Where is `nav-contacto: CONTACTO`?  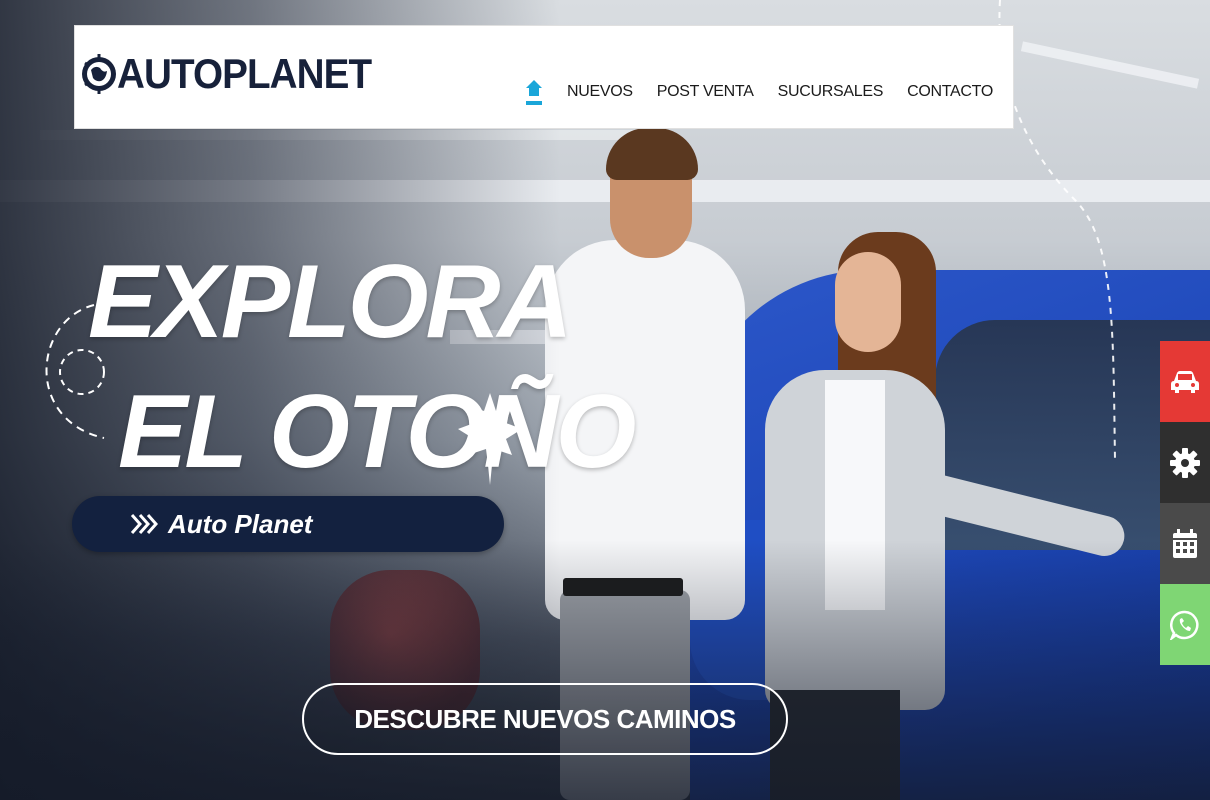 nav-contacto: CONTACTO is located at coordinates (950, 92).